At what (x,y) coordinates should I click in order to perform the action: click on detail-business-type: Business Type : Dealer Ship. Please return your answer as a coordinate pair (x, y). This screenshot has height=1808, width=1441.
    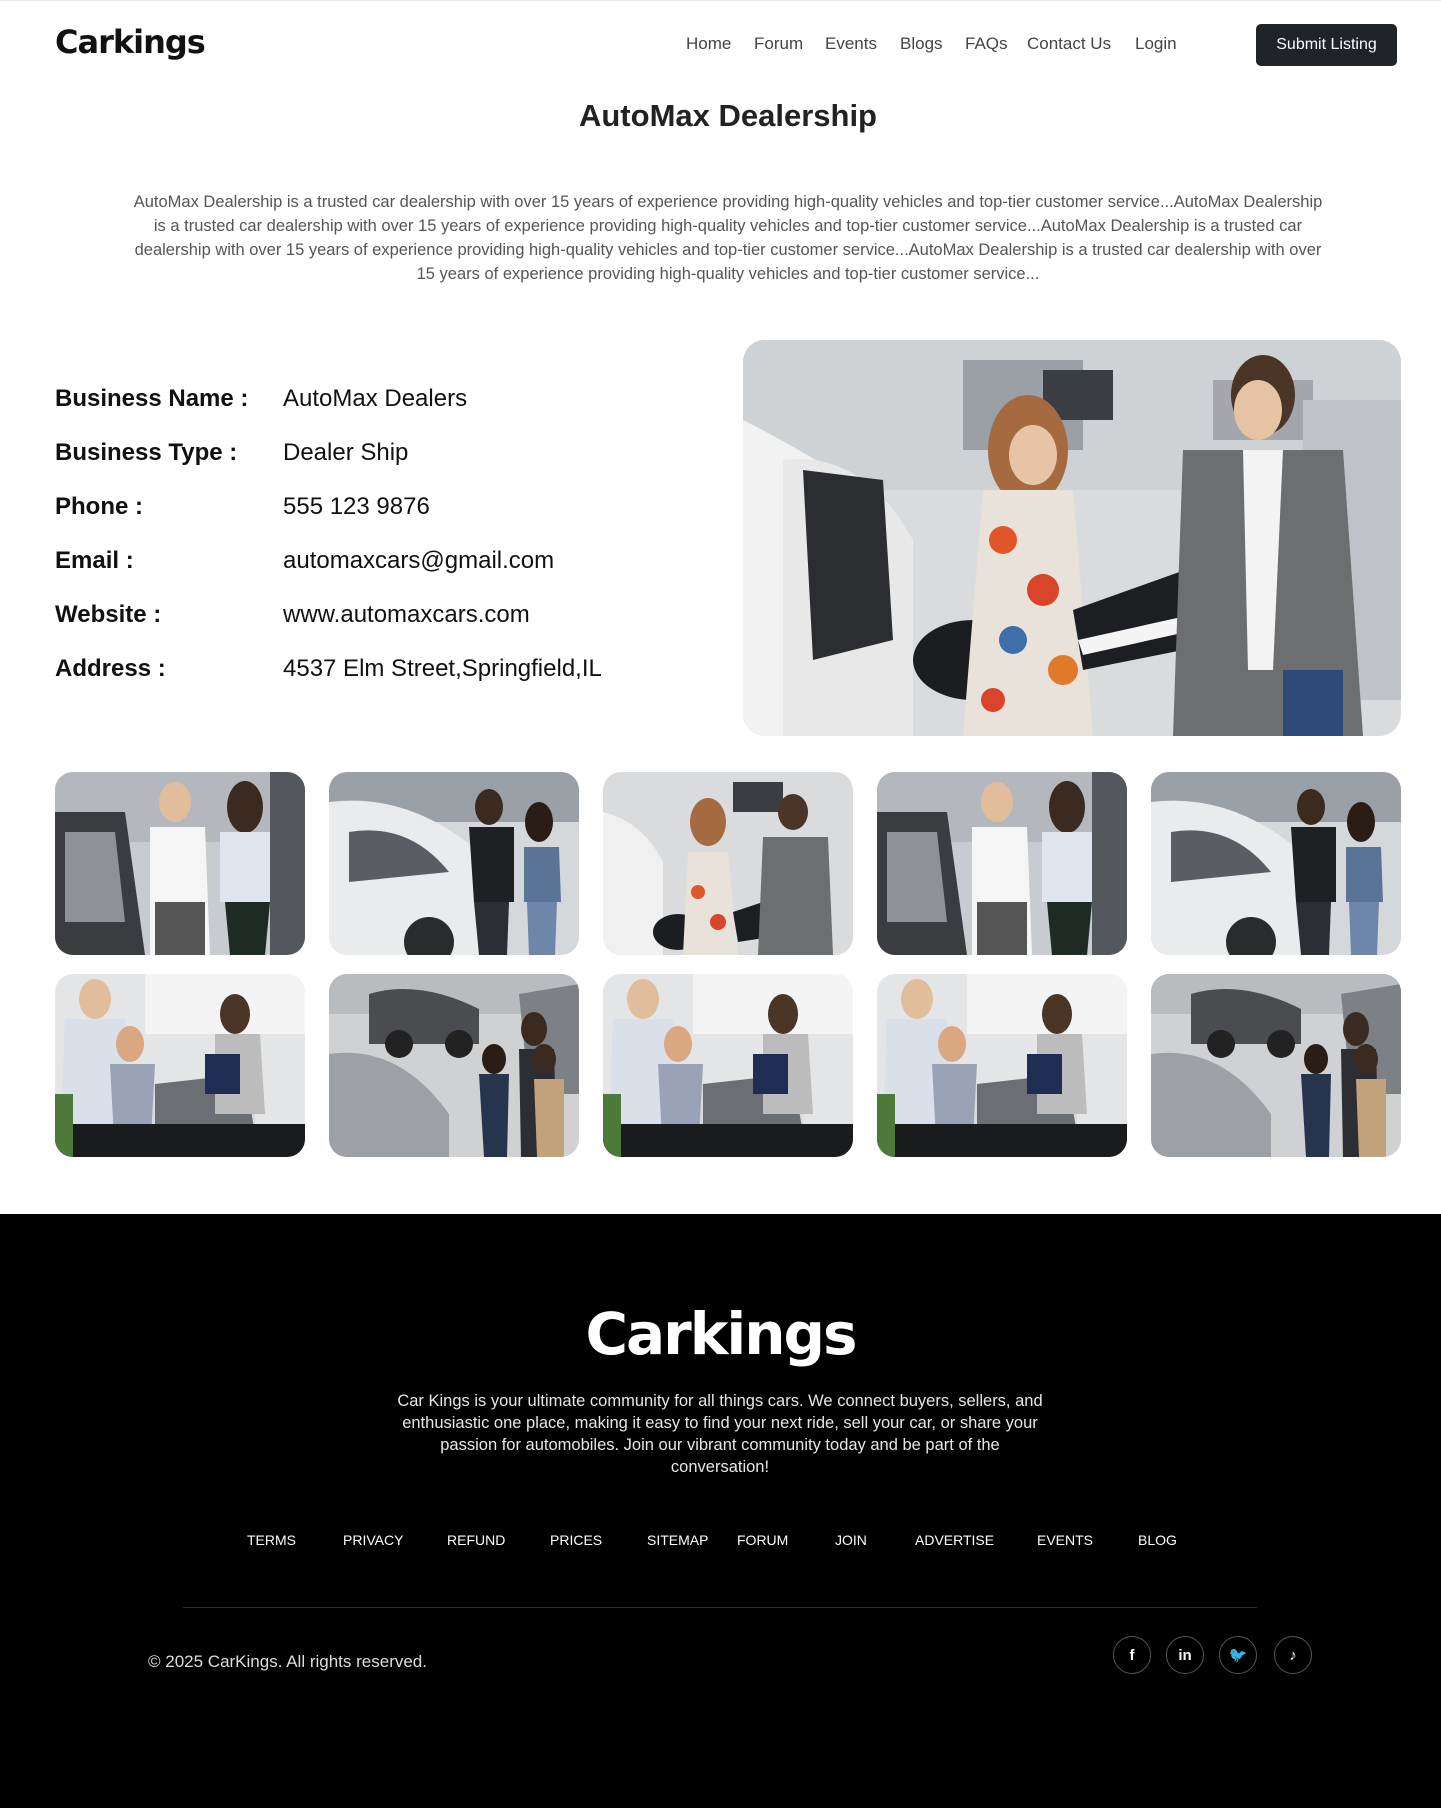
    Looking at the image, I should click on (375, 459).